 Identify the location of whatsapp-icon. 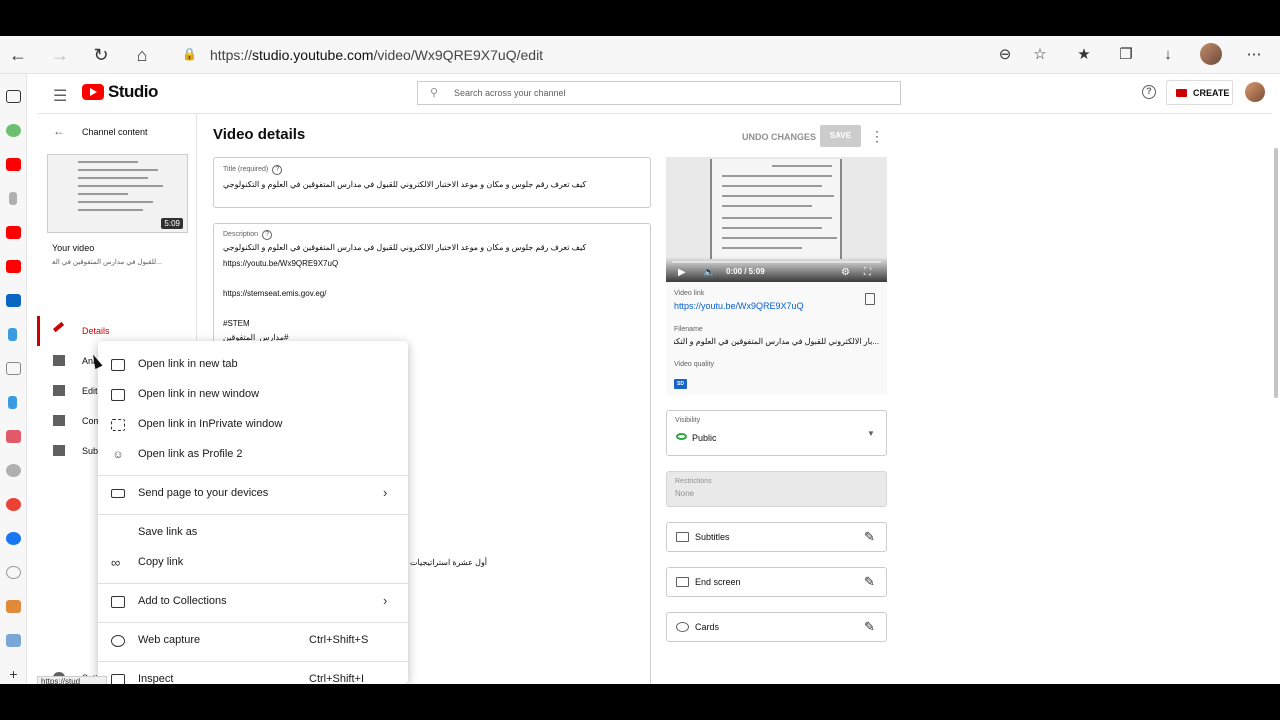
(13, 130).